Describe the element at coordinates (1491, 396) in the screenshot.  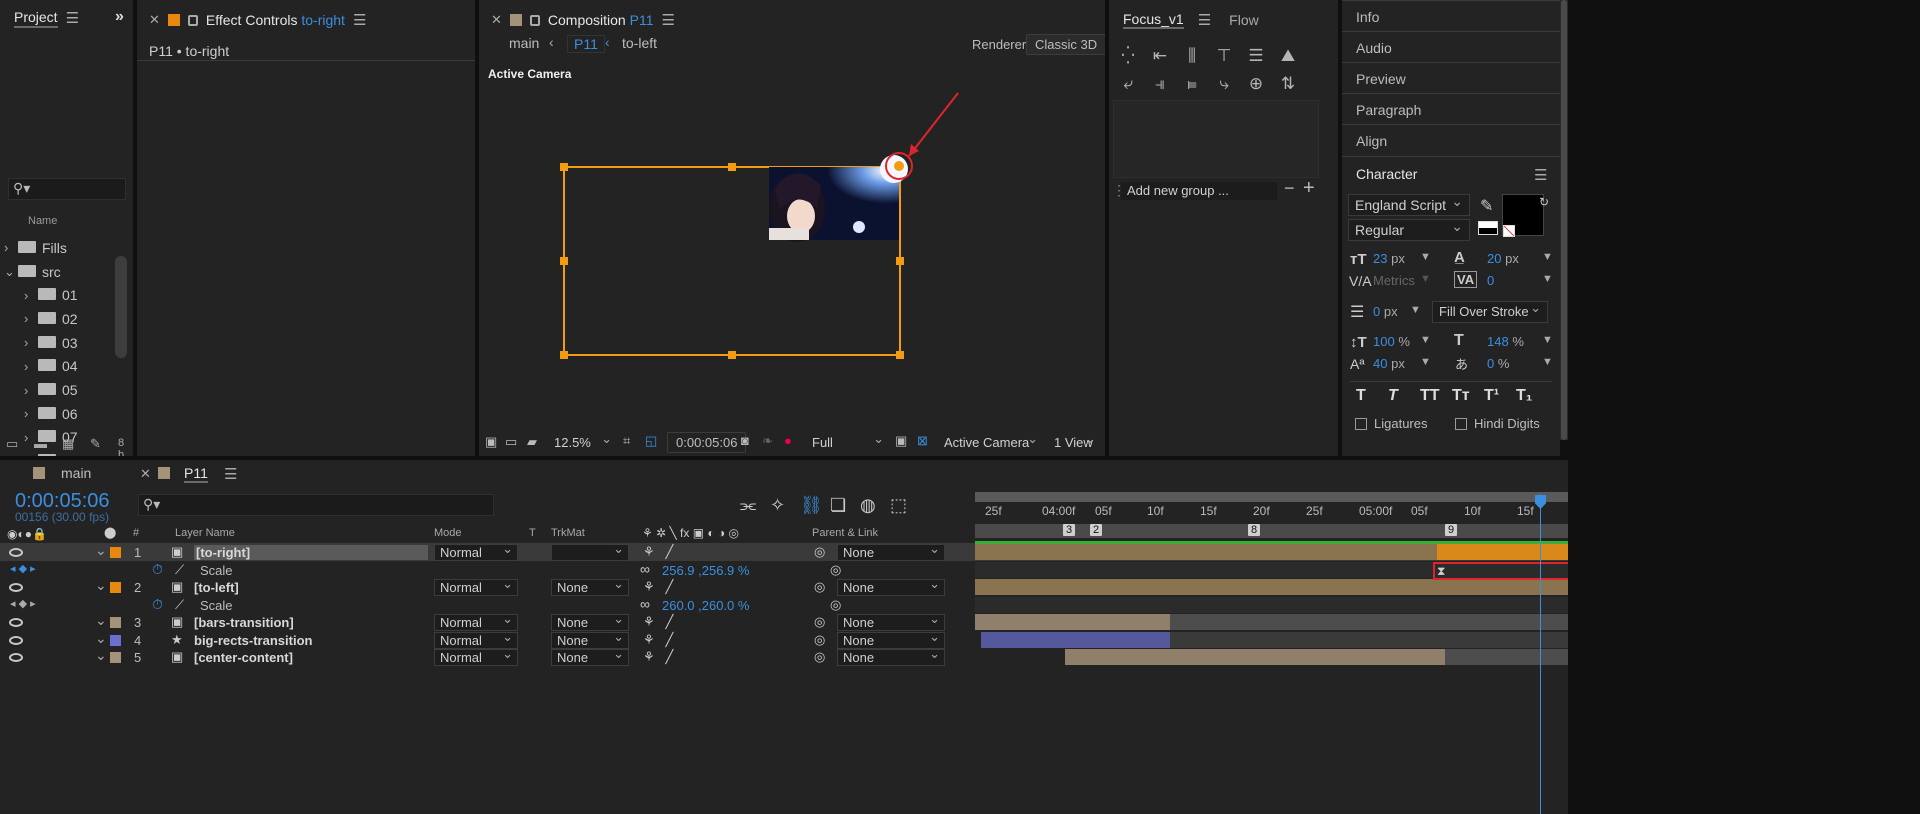
I see `superscript-icon: T¹` at that location.